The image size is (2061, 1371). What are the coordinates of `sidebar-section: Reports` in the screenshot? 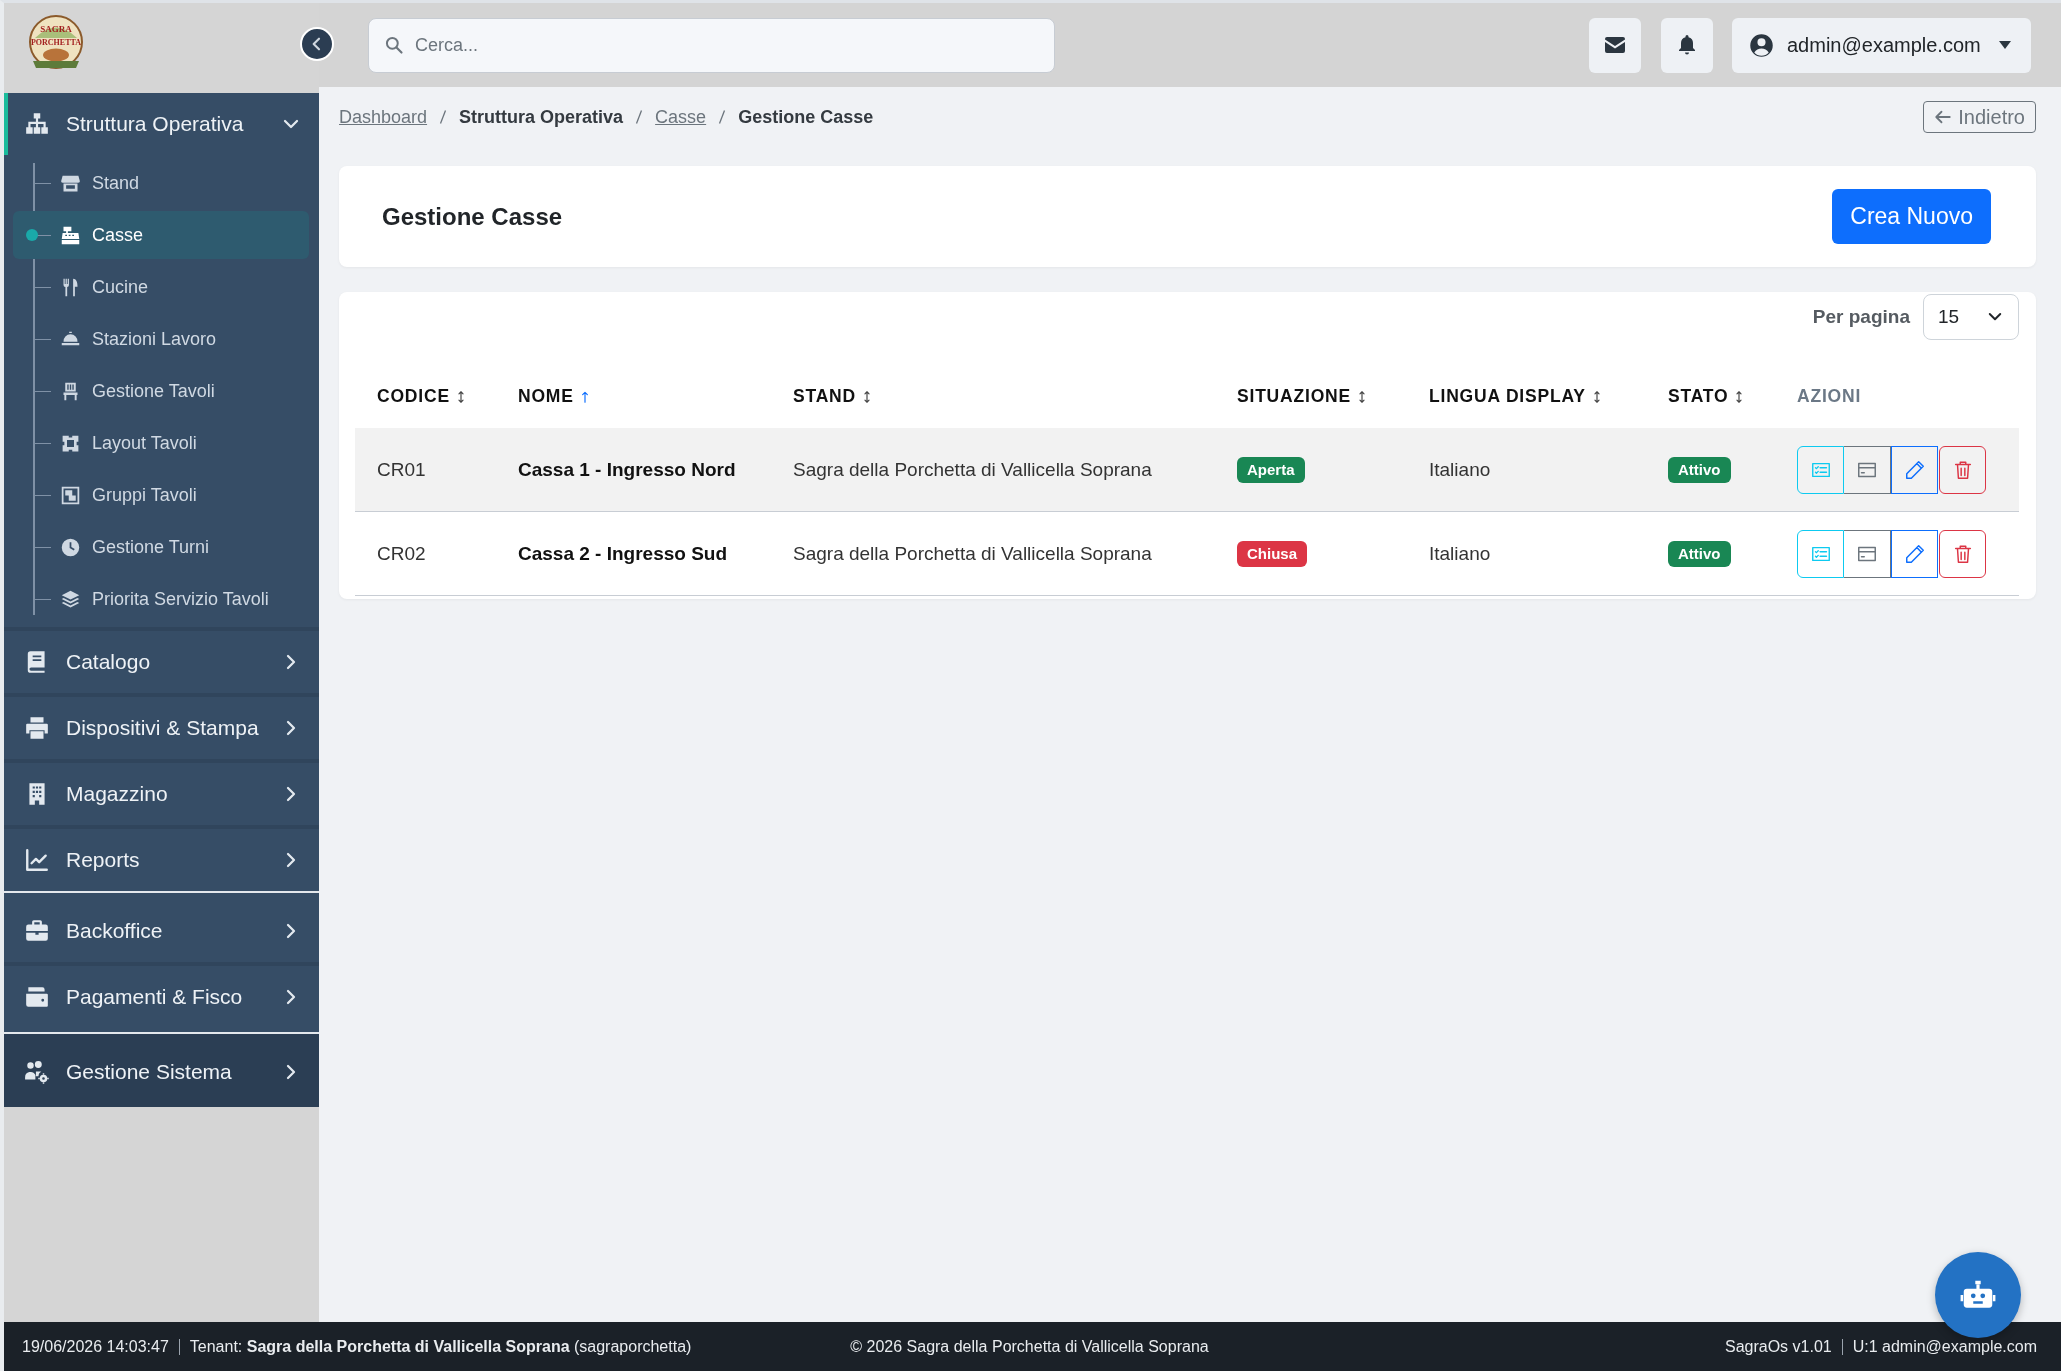 It's located at (161, 860).